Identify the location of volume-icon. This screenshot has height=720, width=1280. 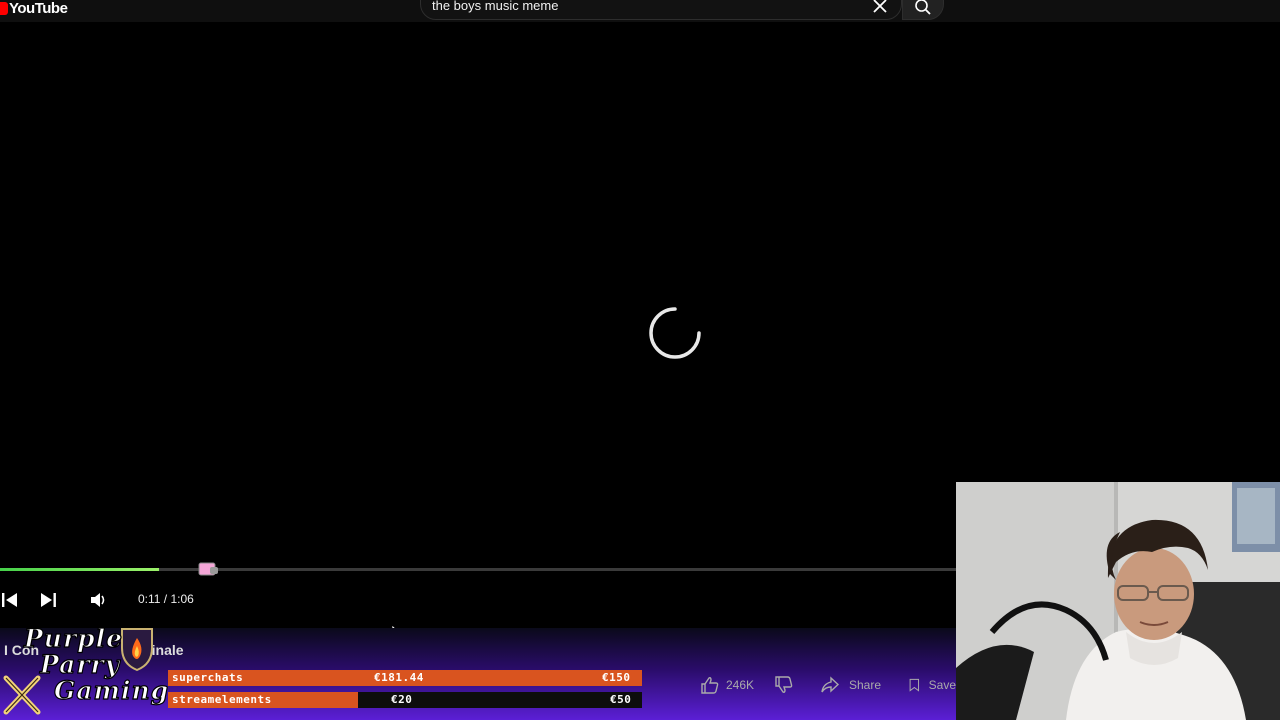
(98, 600).